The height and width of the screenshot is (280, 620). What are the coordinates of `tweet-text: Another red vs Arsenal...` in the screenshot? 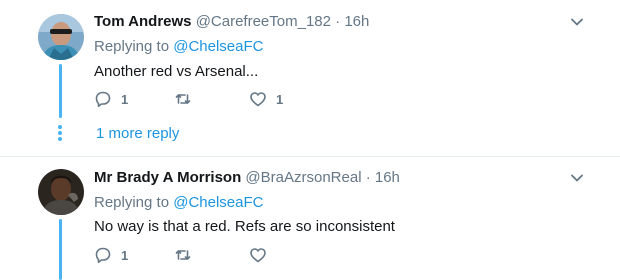 It's located at (176, 71).